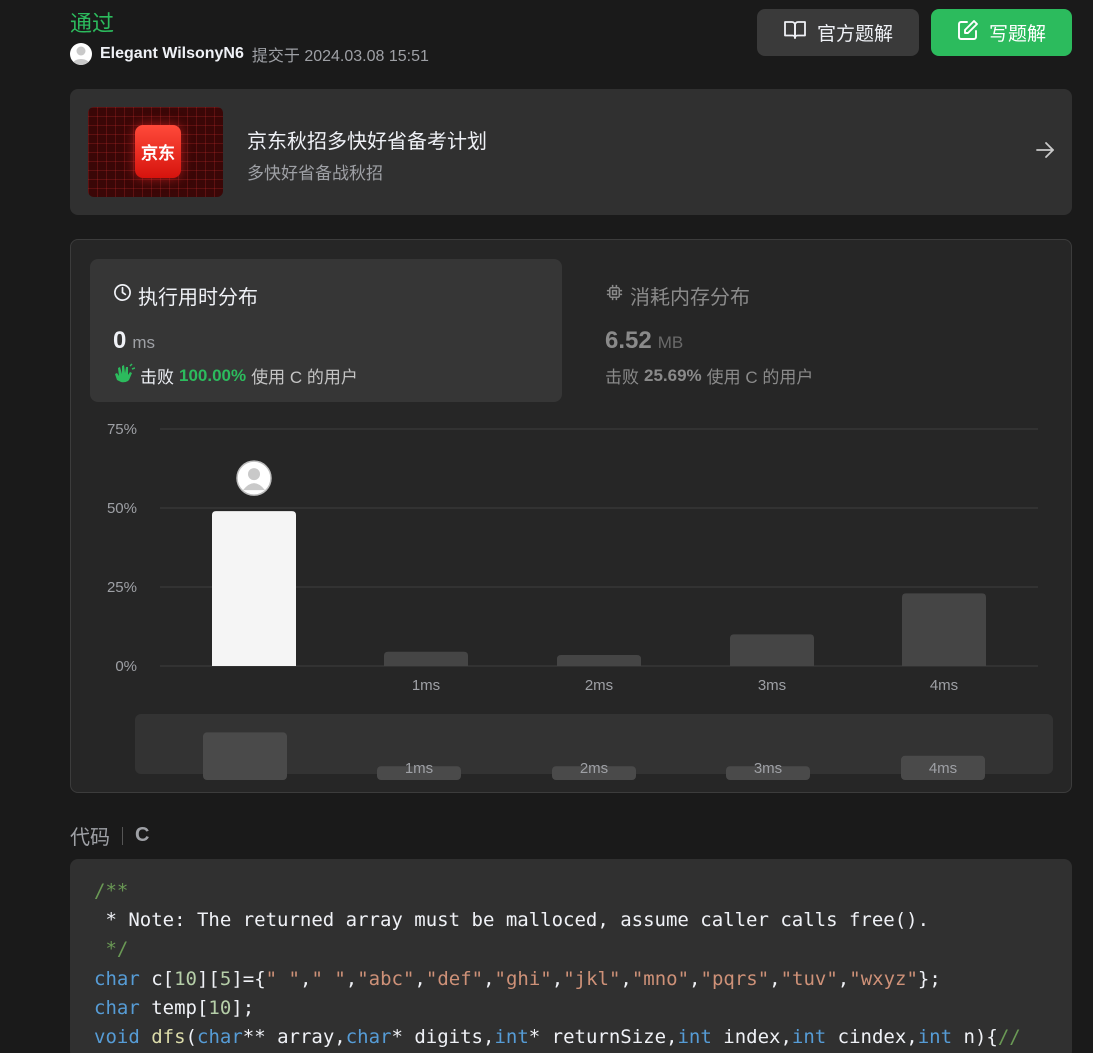  I want to click on code-label-divider, so click(122, 835).